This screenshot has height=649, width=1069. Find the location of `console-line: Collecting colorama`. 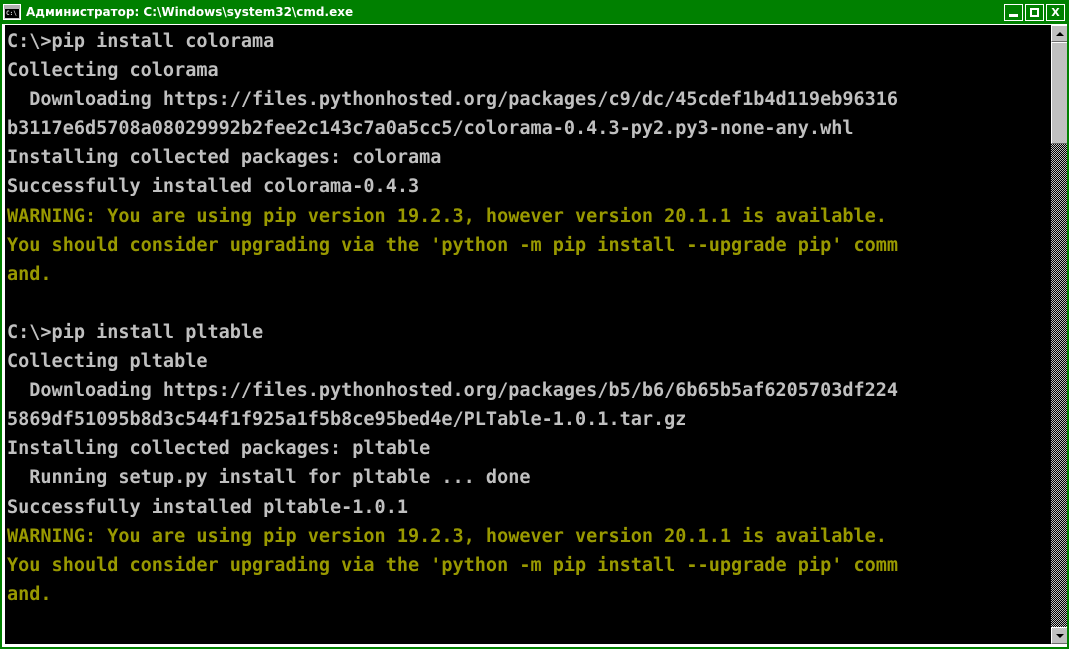

console-line: Collecting colorama is located at coordinates (113, 71).